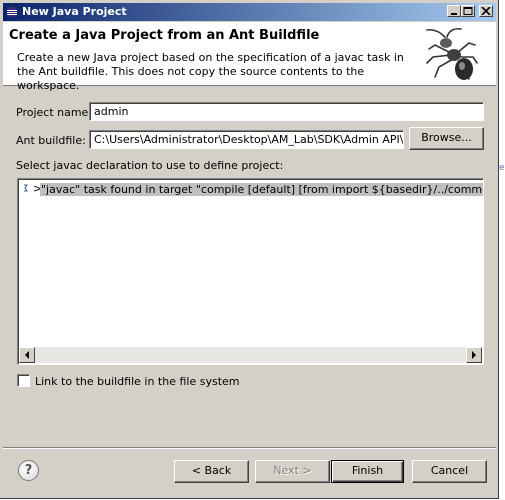 The width and height of the screenshot is (505, 500). I want to click on back-button: < Back, so click(211, 471).